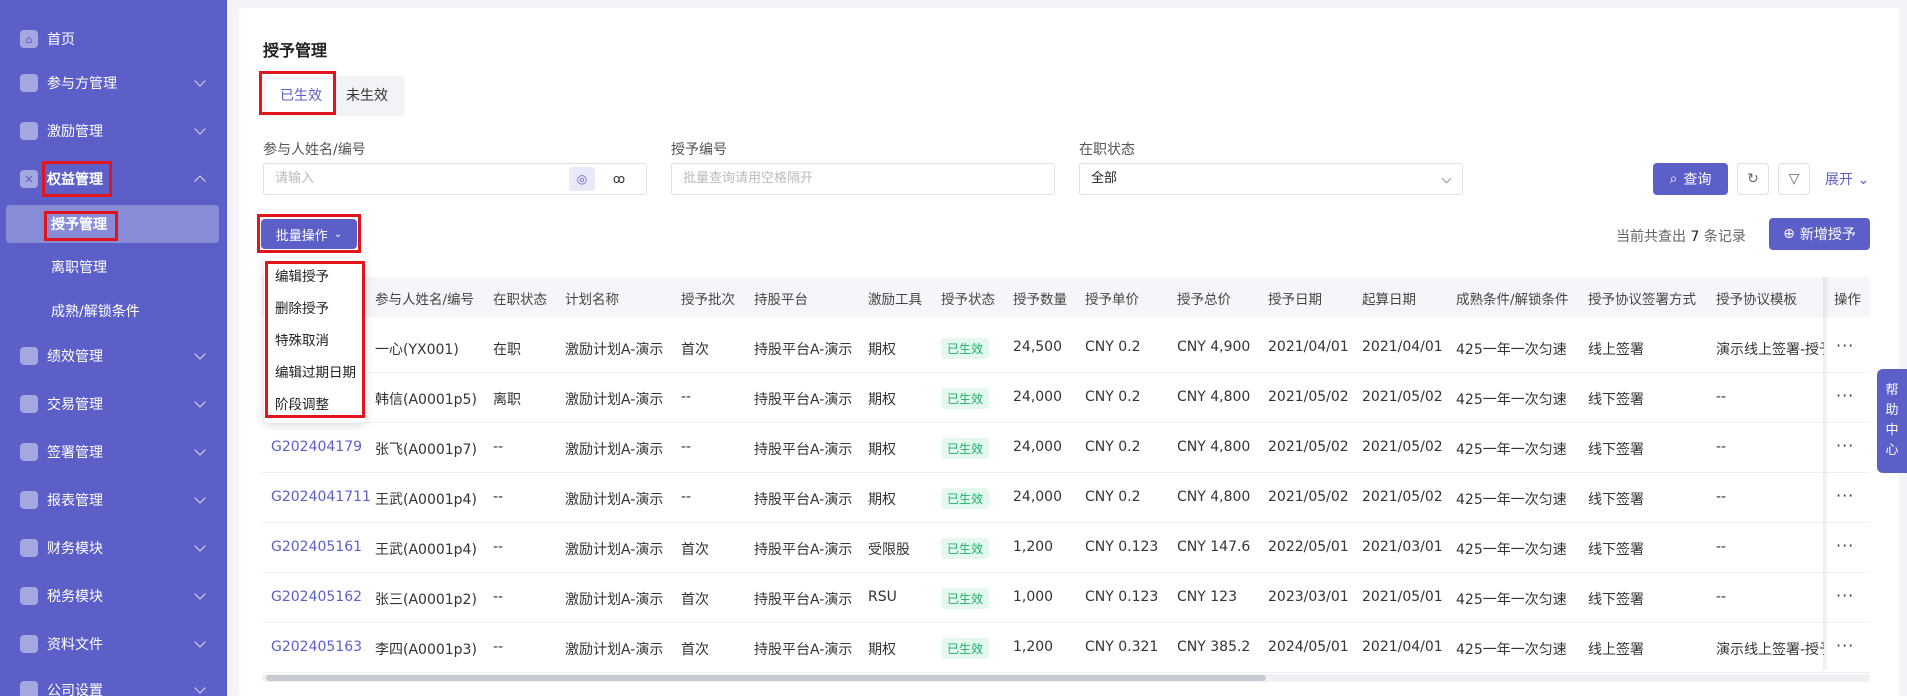  I want to click on table-cell-start-date: 2021/04/01, so click(1402, 647).